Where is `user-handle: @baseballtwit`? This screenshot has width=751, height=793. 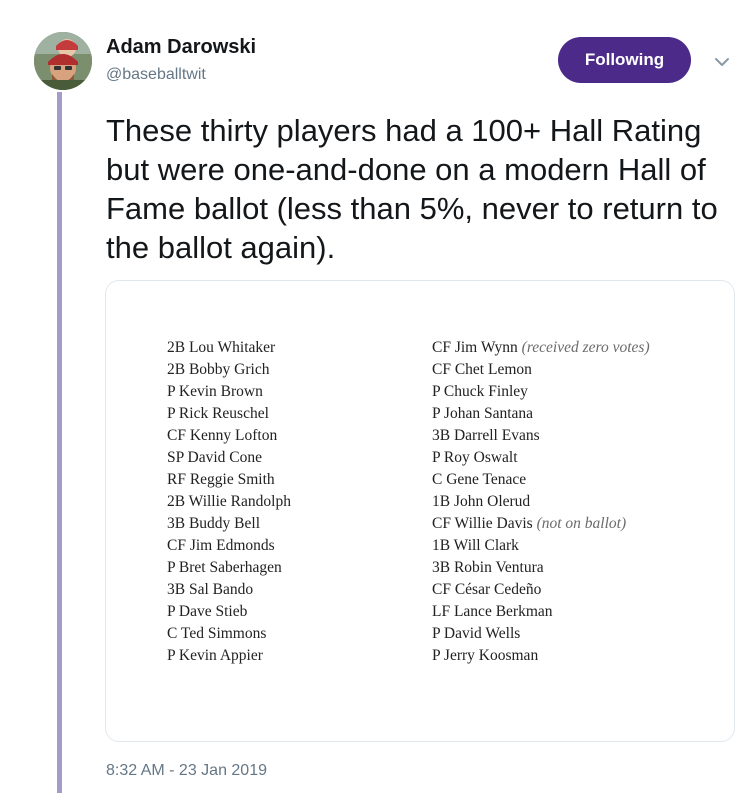 user-handle: @baseballtwit is located at coordinates (156, 75).